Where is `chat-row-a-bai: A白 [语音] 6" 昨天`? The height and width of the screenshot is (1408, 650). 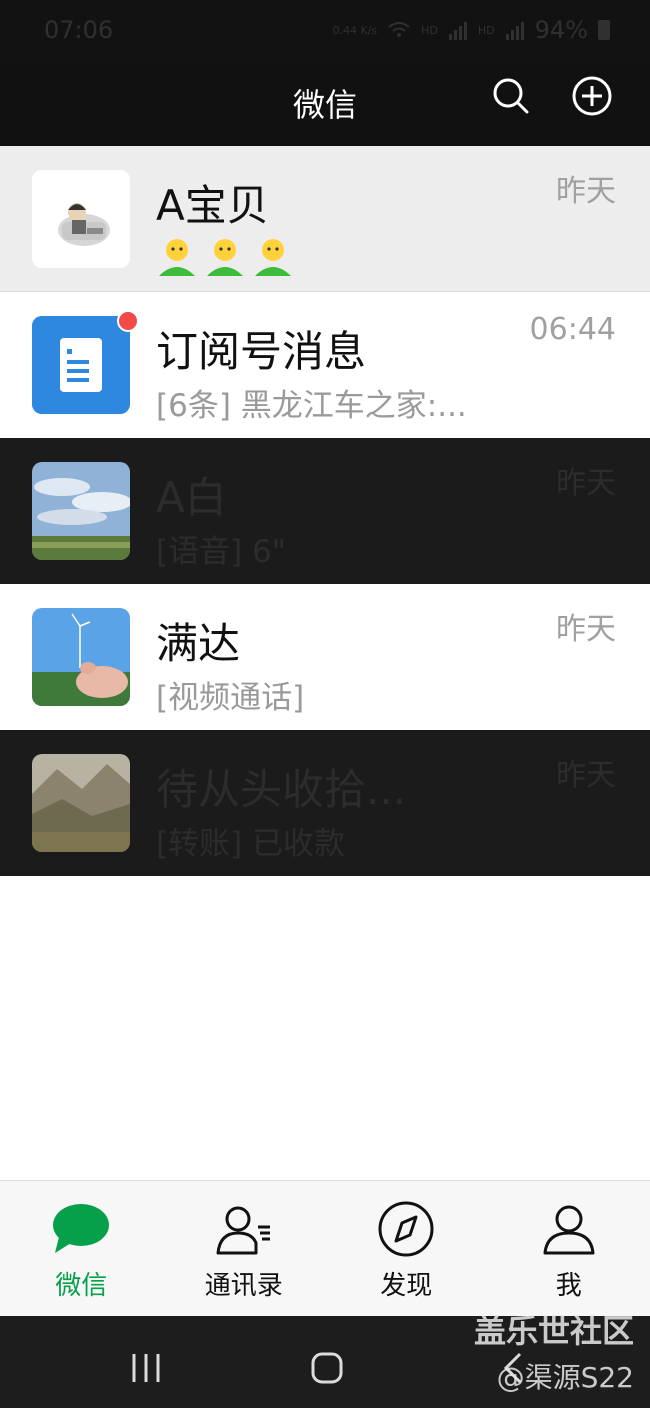
chat-row-a-bai: A白 [语音] 6" 昨天 is located at coordinates (325, 511).